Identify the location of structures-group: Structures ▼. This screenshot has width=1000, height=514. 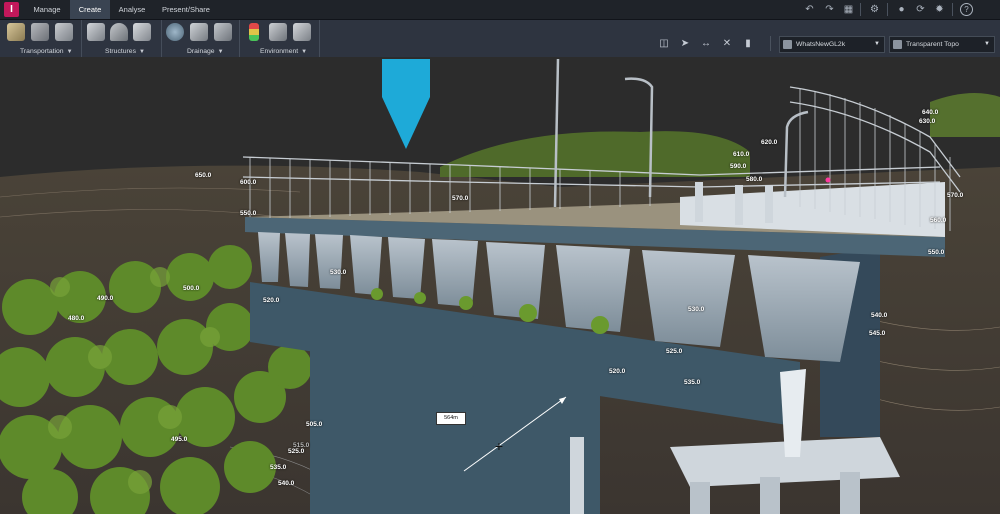
(121, 38).